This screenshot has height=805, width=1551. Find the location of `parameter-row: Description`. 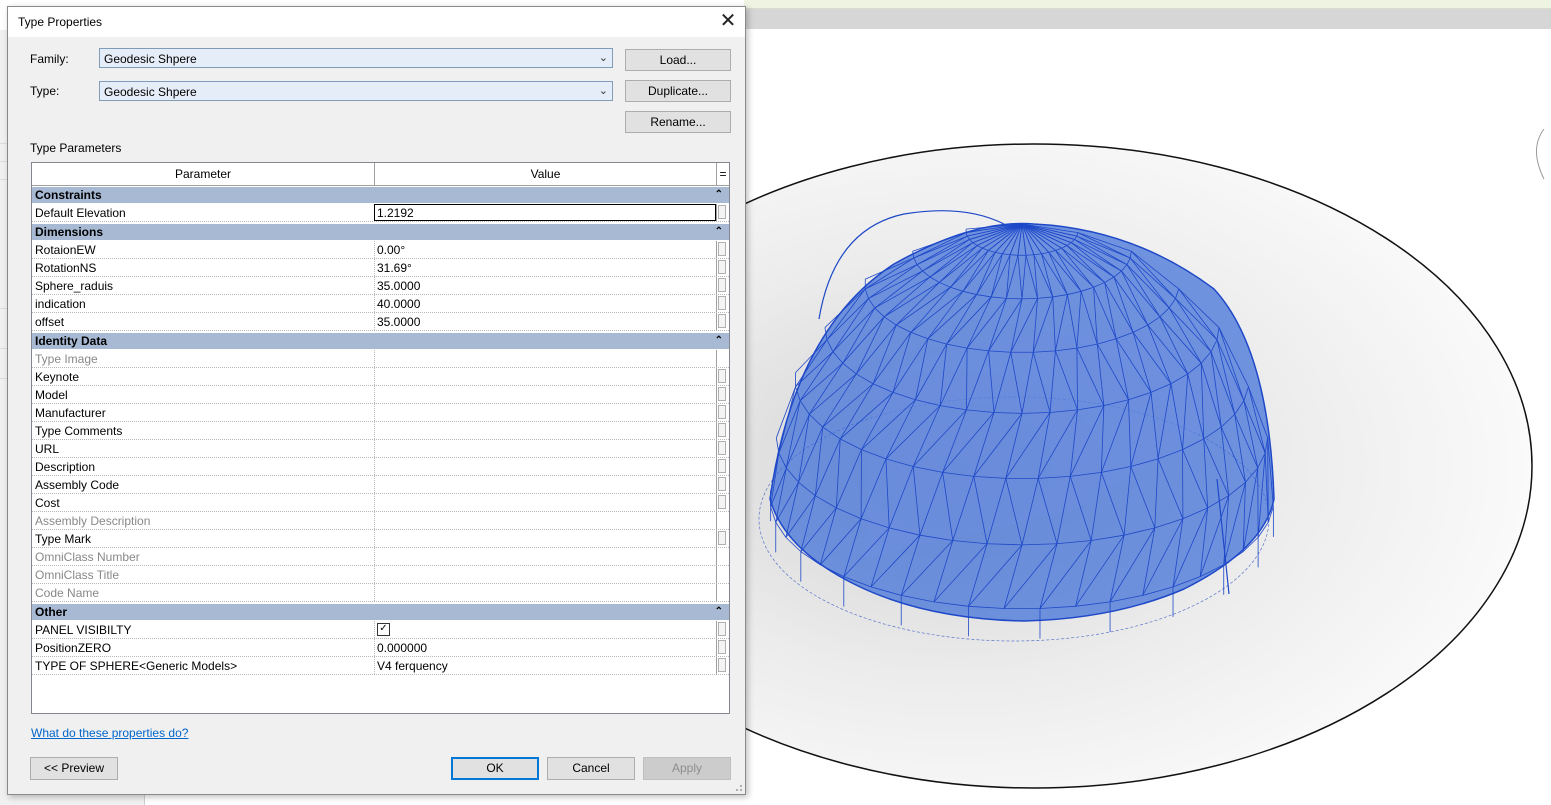

parameter-row: Description is located at coordinates (380, 467).